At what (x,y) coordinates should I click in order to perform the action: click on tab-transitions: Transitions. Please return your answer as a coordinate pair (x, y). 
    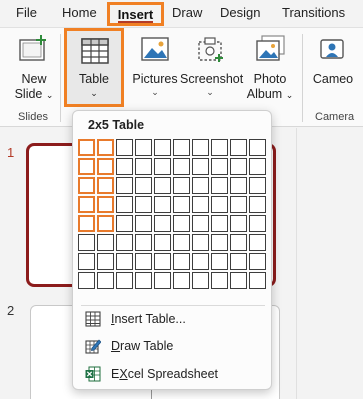
    Looking at the image, I should click on (313, 13).